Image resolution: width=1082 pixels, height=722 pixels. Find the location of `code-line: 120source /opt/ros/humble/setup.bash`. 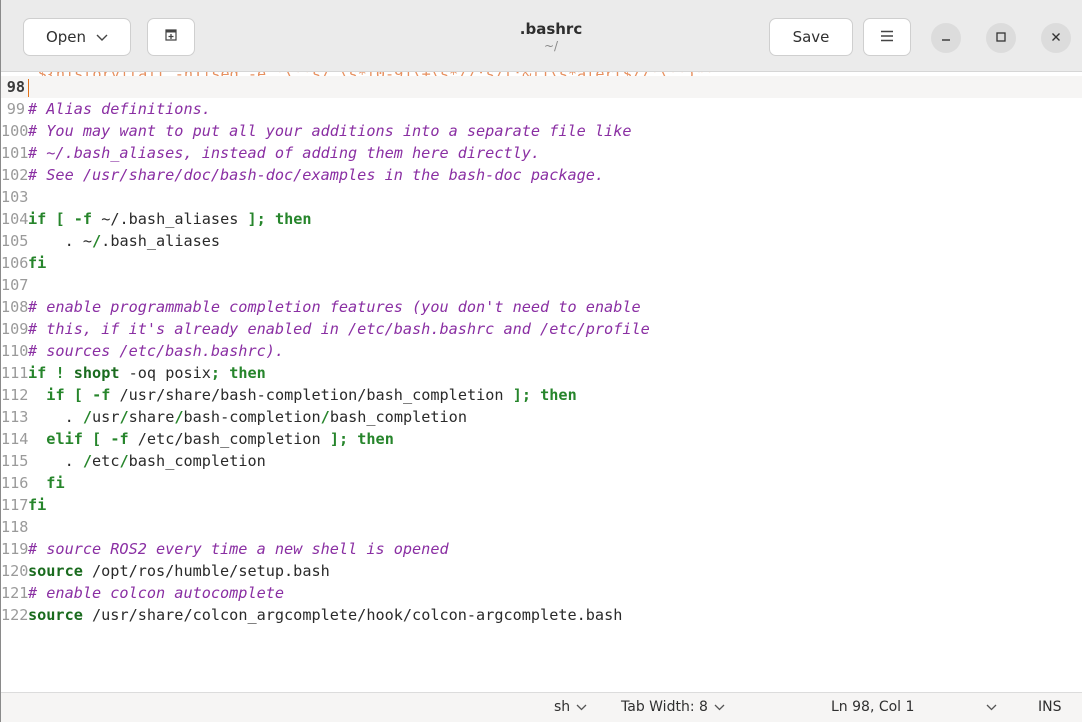

code-line: 120source /opt/ros/humble/setup.bash is located at coordinates (541, 571).